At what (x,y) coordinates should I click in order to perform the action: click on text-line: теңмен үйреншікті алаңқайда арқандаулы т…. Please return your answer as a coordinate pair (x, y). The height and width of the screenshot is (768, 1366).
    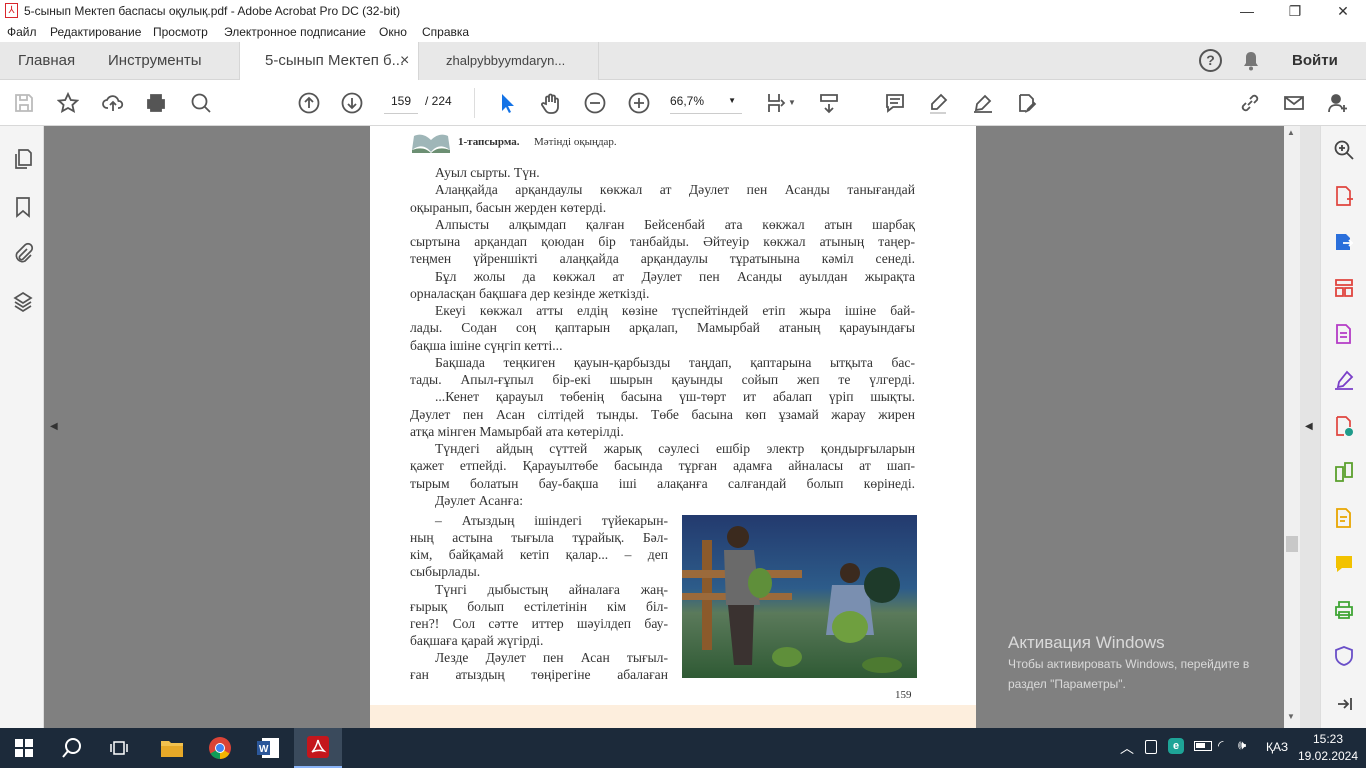
    Looking at the image, I should click on (662, 259).